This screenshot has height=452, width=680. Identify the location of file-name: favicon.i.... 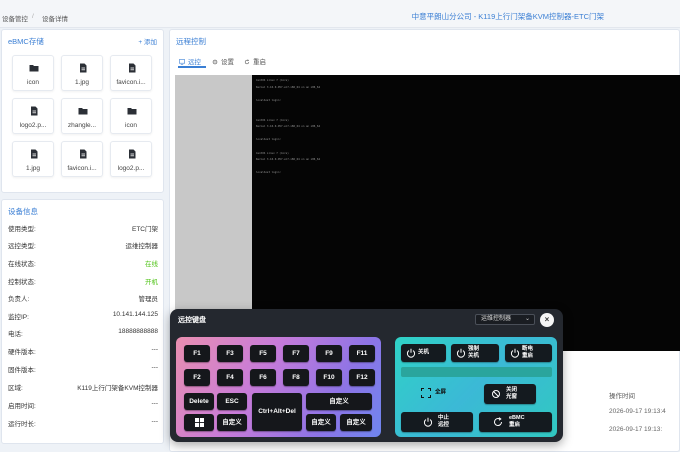
(131, 82).